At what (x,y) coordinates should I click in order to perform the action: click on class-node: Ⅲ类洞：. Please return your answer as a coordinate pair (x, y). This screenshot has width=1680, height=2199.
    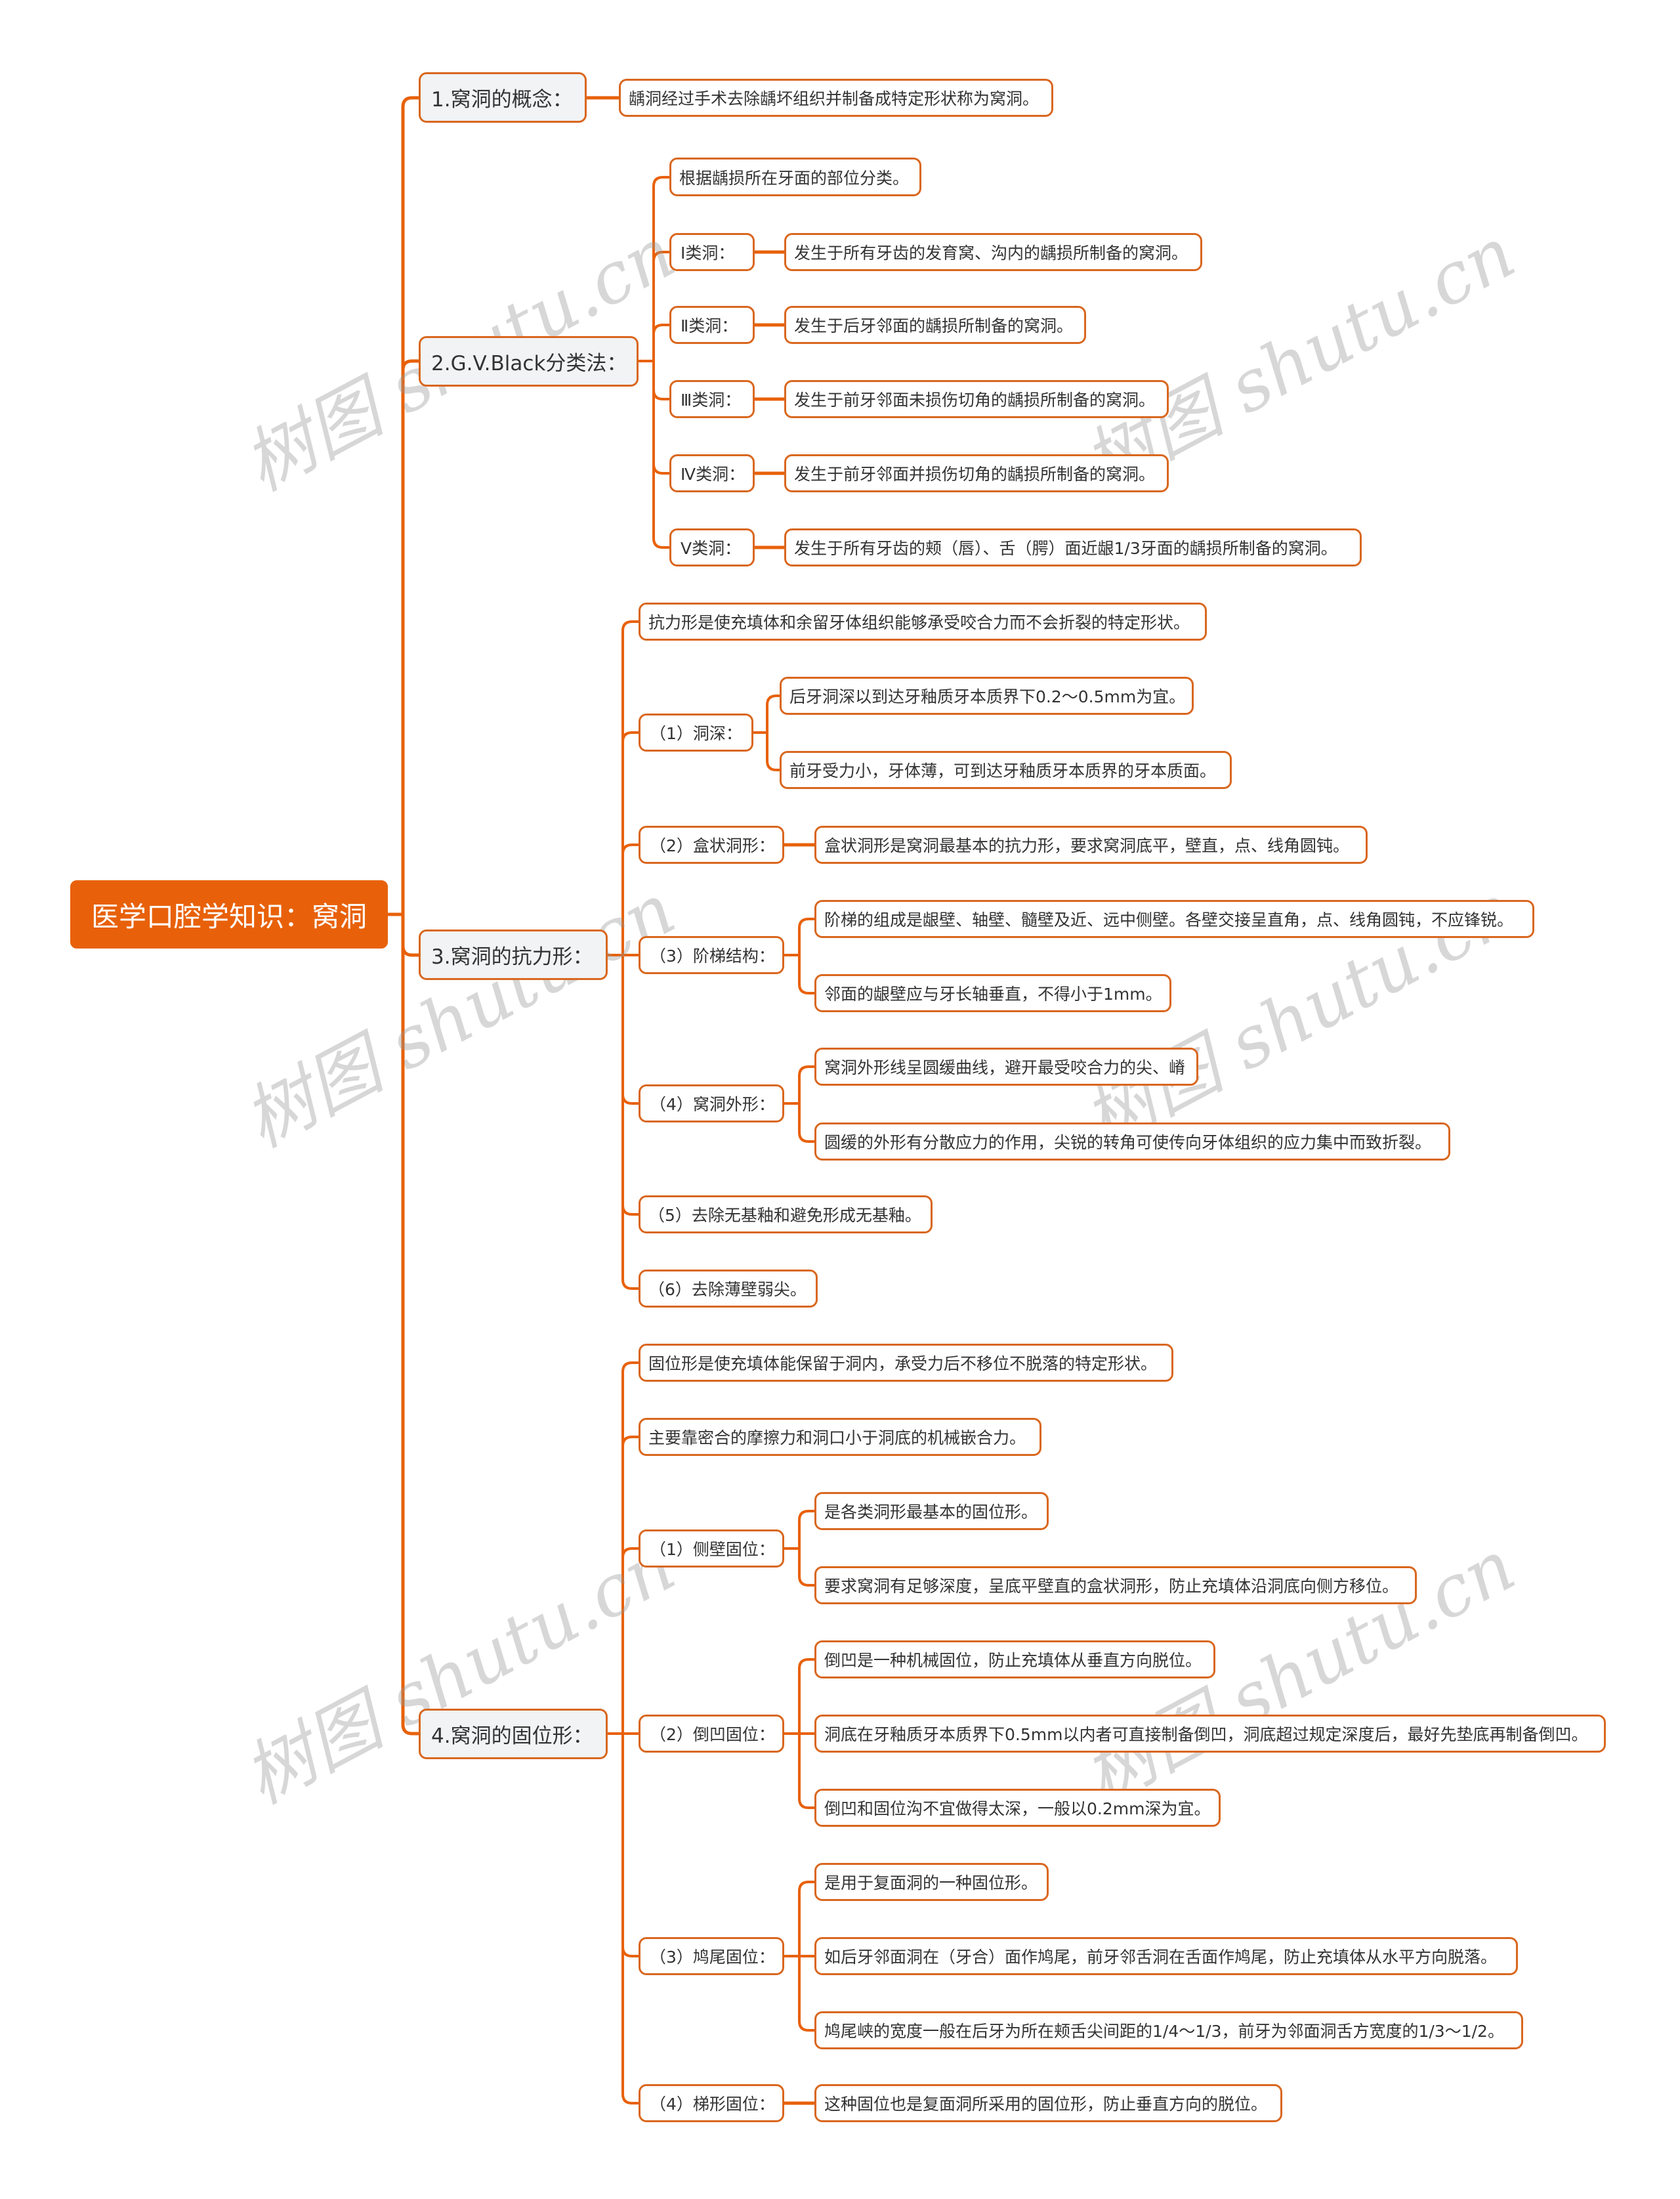
    Looking at the image, I should click on (712, 399).